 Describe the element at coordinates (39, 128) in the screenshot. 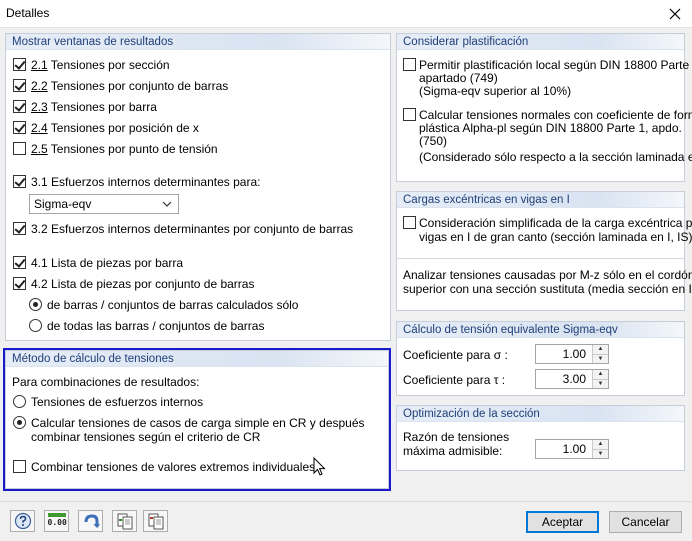

I see `result-item-2-4-num: 2.4` at that location.